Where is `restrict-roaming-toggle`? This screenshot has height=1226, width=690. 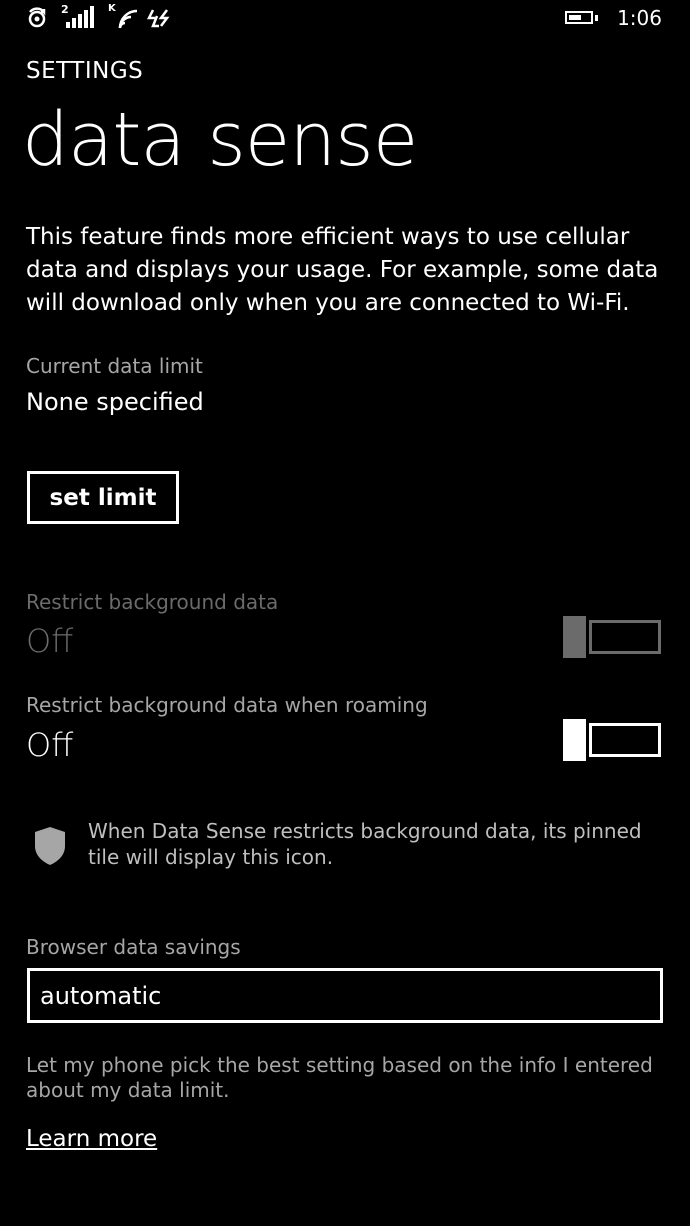
restrict-roaming-toggle is located at coordinates (613, 740).